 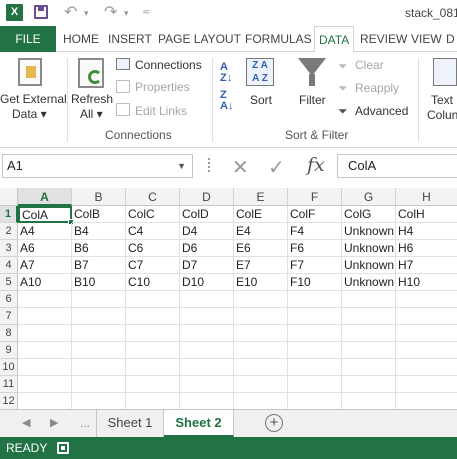 What do you see at coordinates (45, 333) in the screenshot?
I see `cell-a8` at bounding box center [45, 333].